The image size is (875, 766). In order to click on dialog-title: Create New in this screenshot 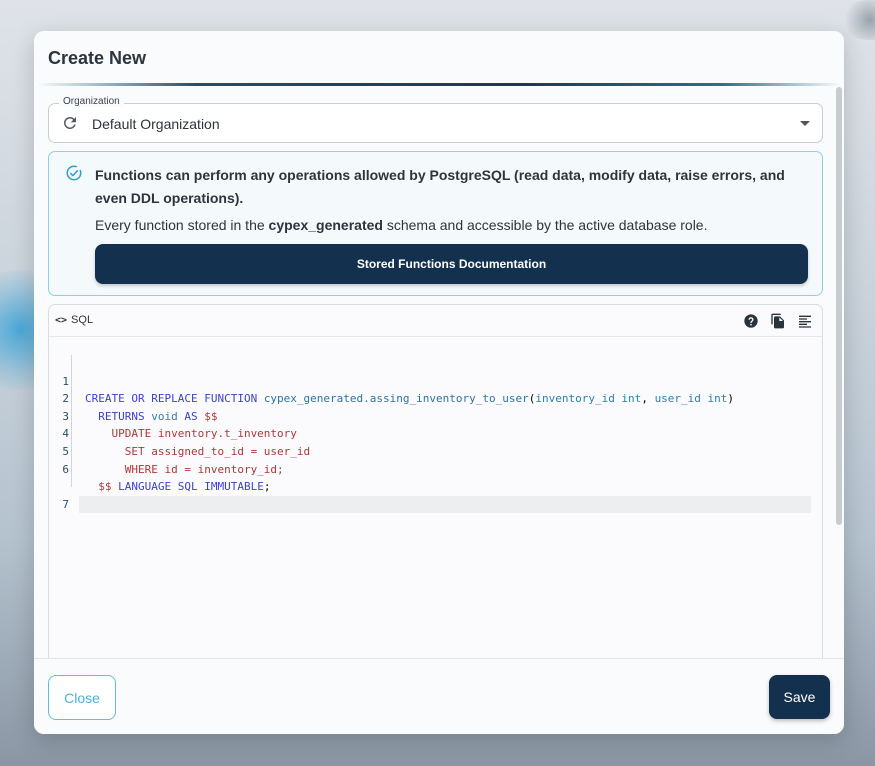, I will do `click(97, 58)`.